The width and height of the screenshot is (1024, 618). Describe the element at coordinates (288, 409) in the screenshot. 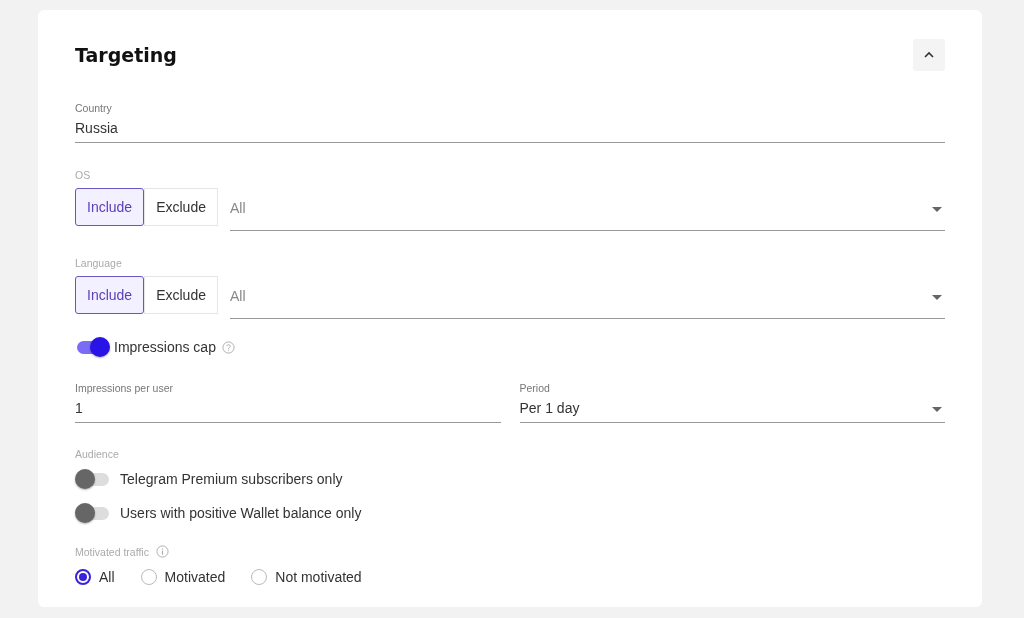

I see `input-field: 1` at that location.